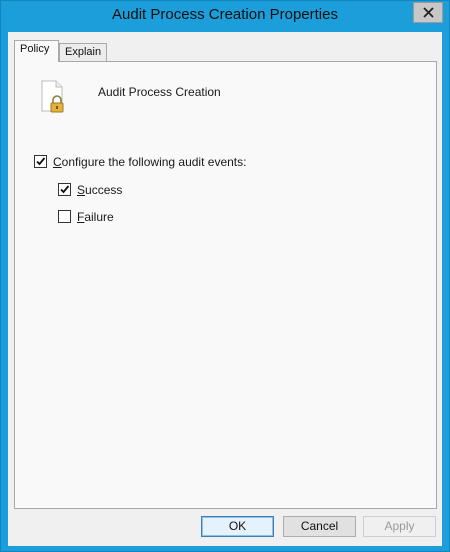  Describe the element at coordinates (149, 162) in the screenshot. I see `configure-audit-label: Configure the following audit events:` at that location.